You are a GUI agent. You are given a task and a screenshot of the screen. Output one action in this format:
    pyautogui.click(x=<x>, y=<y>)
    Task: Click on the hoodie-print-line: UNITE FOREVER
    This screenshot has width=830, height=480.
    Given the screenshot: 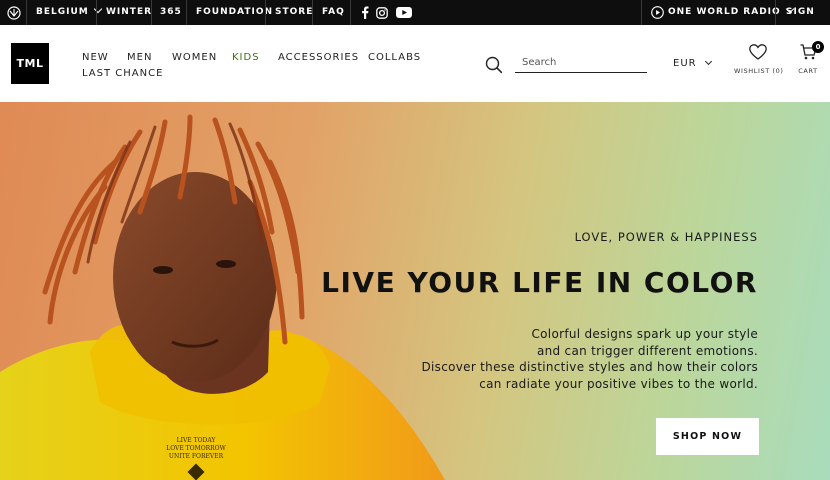 What is the action you would take?
    pyautogui.click(x=196, y=456)
    